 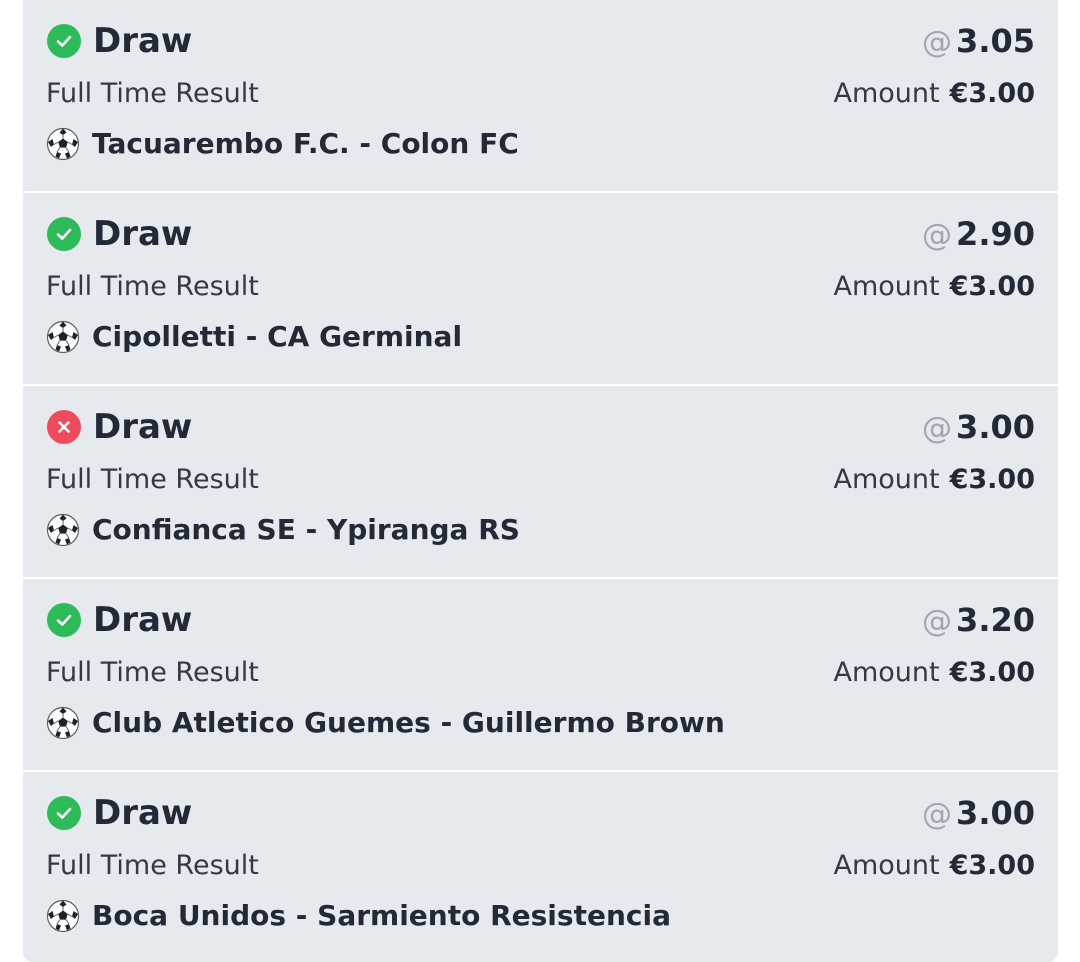 What do you see at coordinates (995, 41) in the screenshot?
I see `odds-value: 3.05` at bounding box center [995, 41].